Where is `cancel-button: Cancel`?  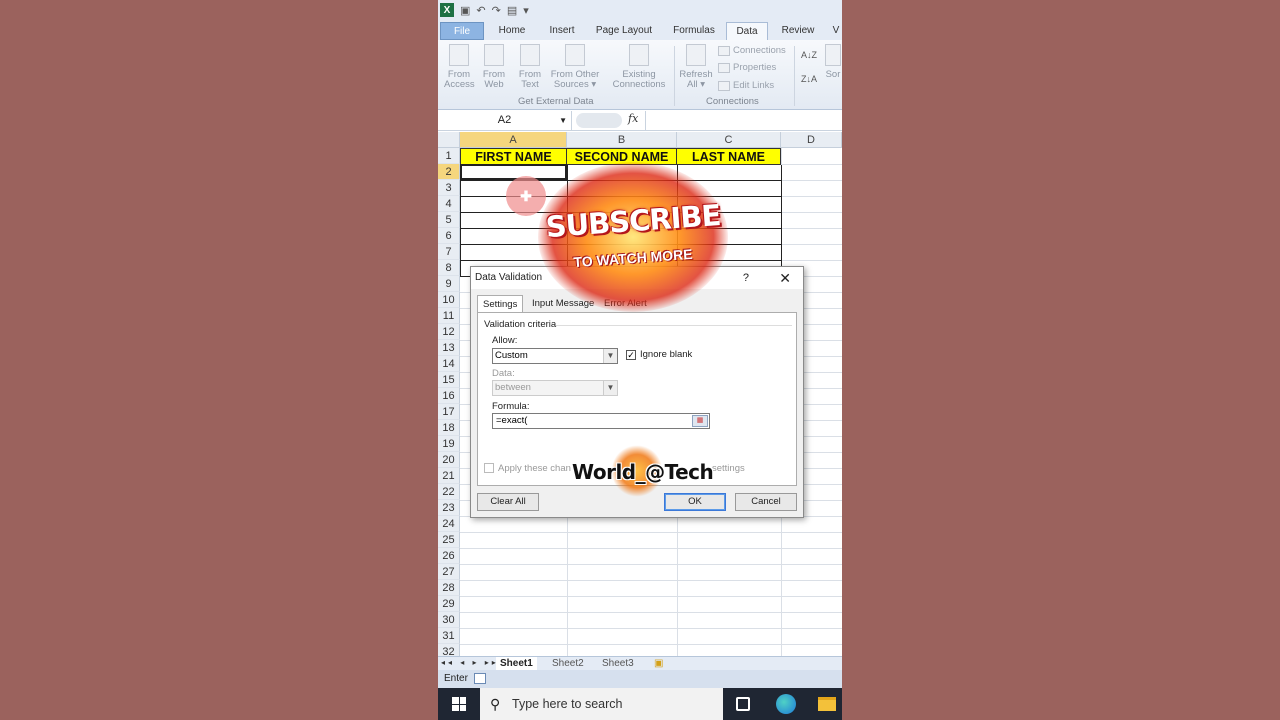
cancel-button: Cancel is located at coordinates (766, 502).